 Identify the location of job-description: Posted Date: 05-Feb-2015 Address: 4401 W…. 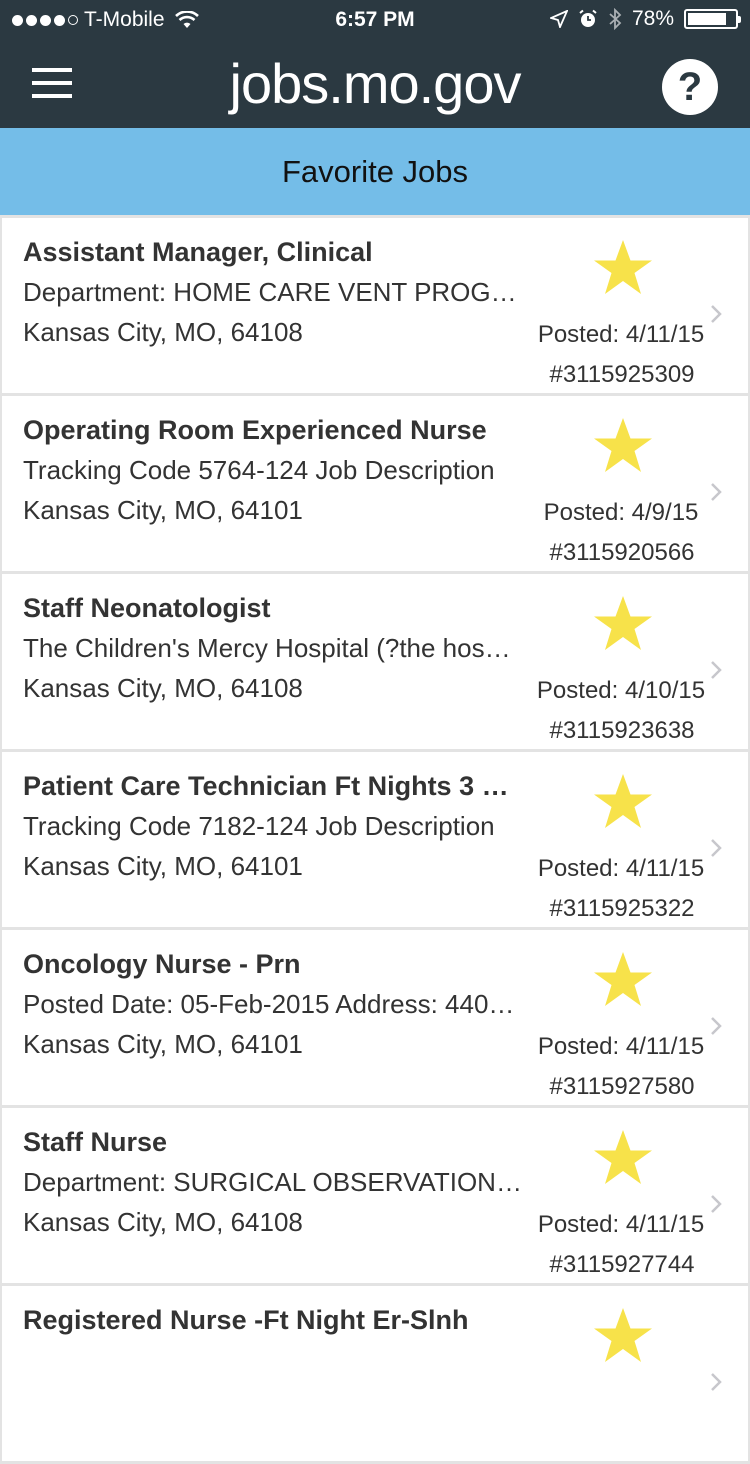
(273, 1004).